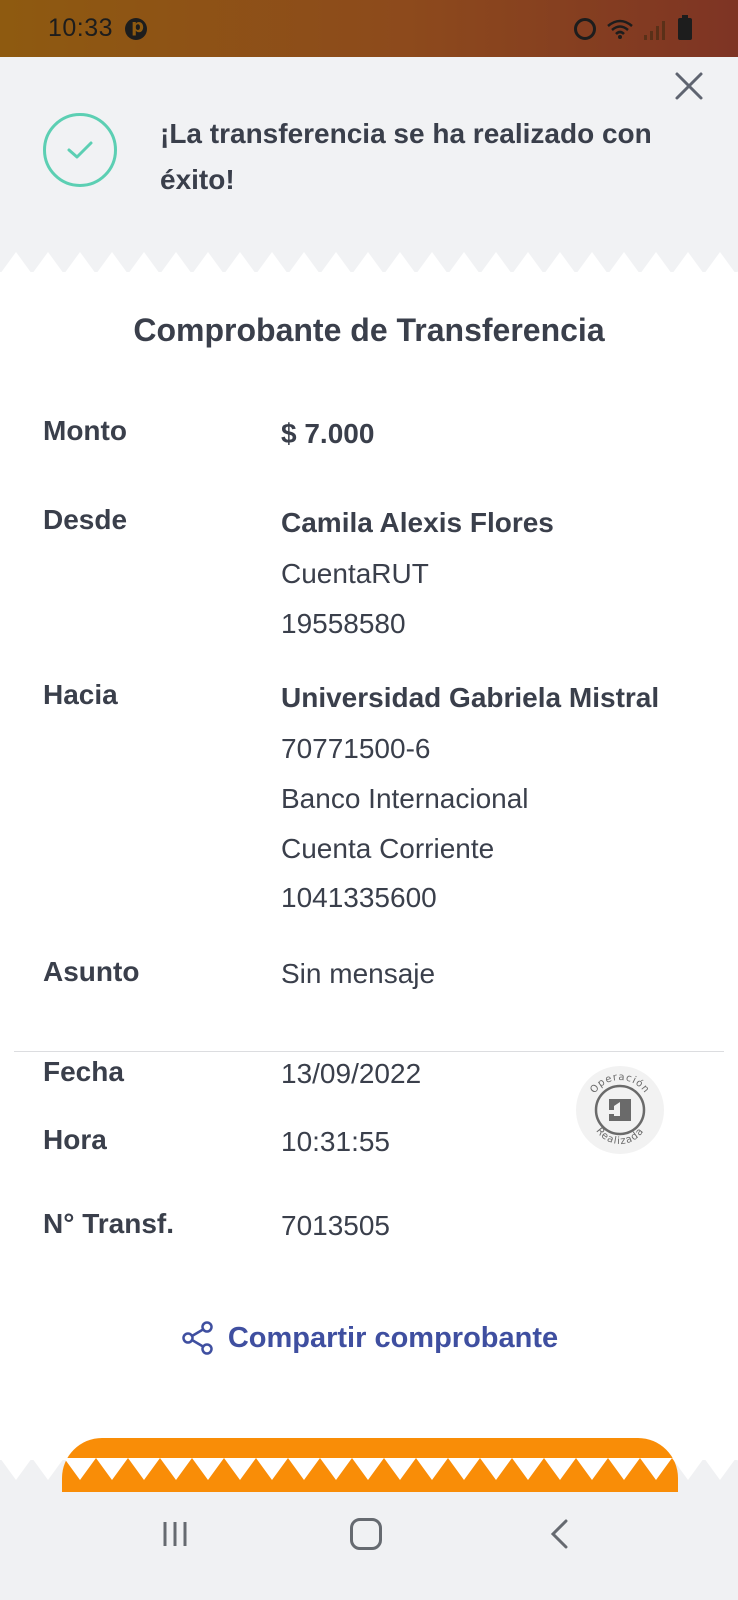  I want to click on receipt-bottom-edge, so click(369, 1469).